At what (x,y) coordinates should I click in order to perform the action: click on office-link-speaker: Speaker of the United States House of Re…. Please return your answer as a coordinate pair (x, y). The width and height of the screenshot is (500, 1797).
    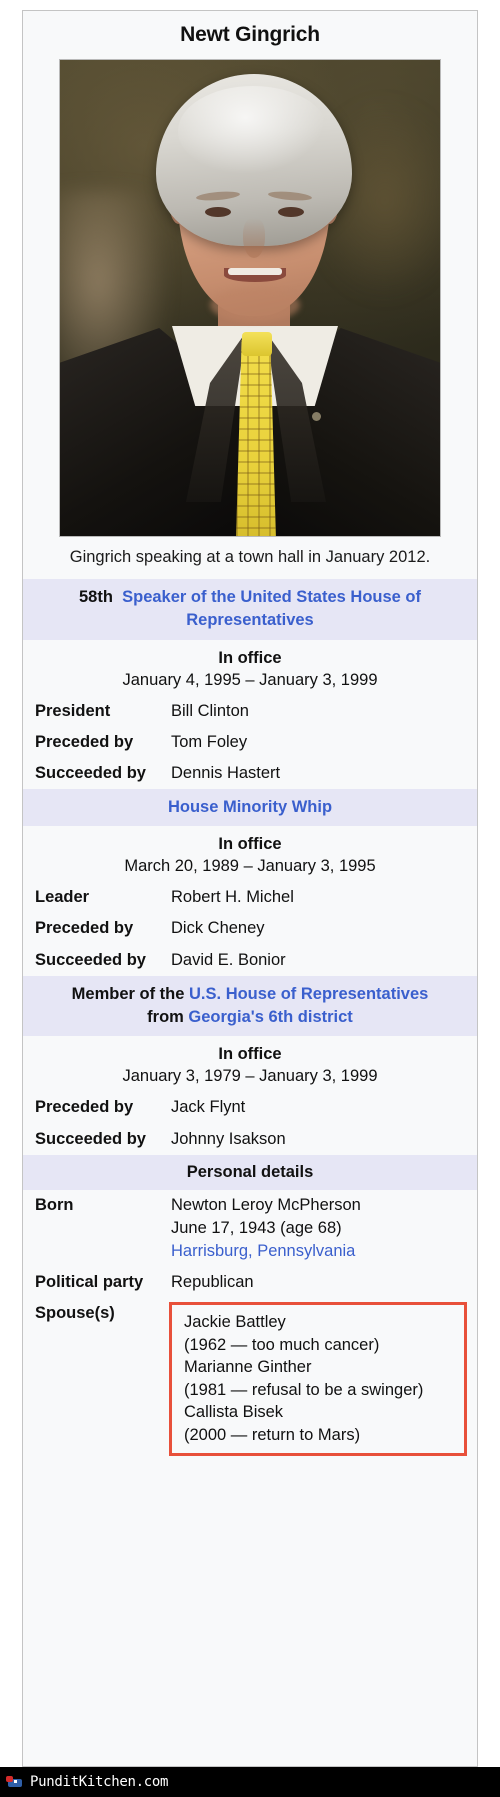
    Looking at the image, I should click on (271, 608).